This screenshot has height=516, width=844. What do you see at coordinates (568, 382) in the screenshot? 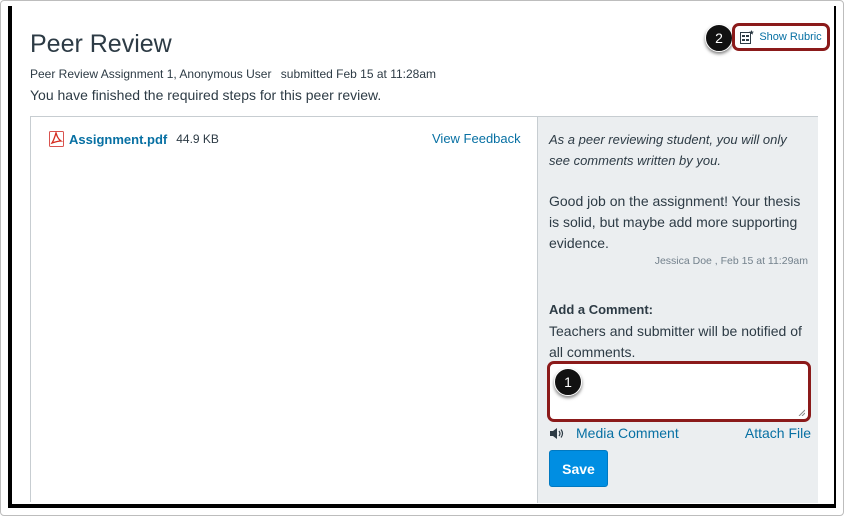
I see `callout-badge-1: 1` at bounding box center [568, 382].